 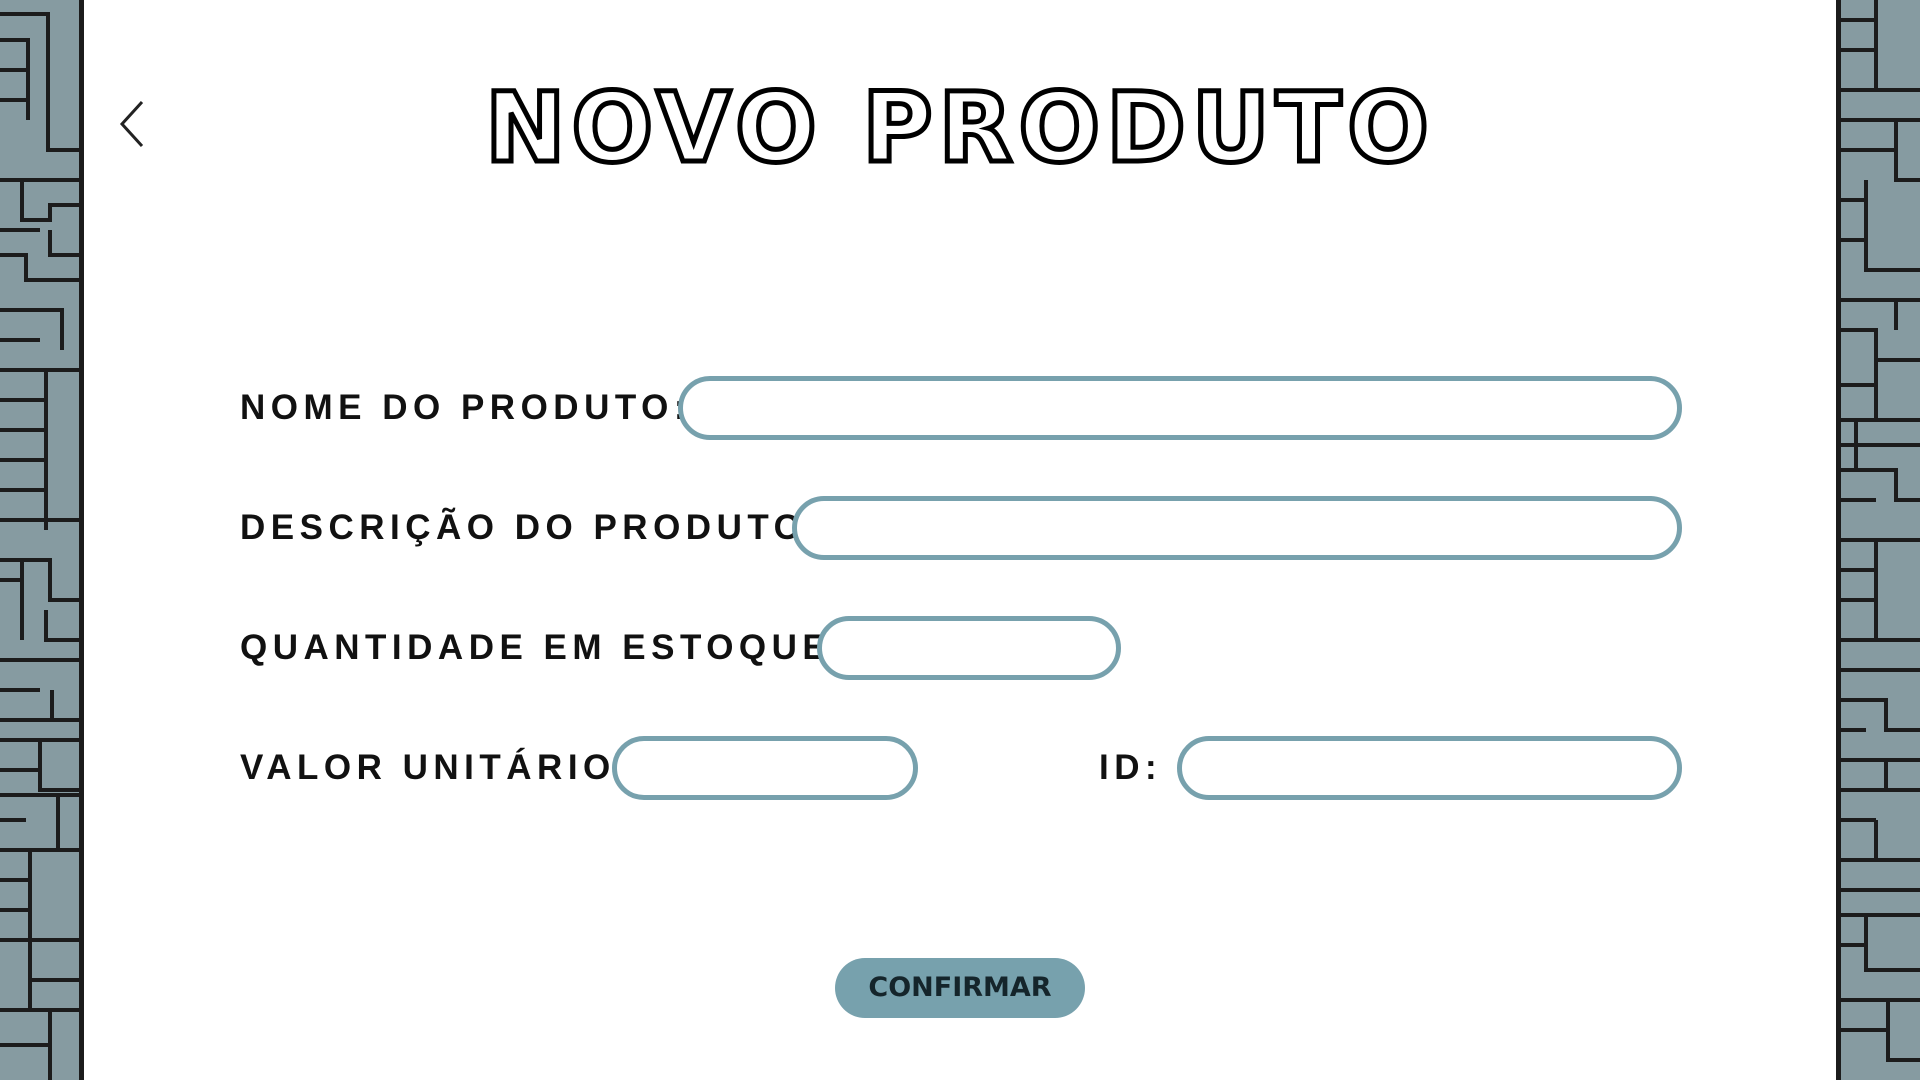 What do you see at coordinates (1131, 767) in the screenshot?
I see `id-label: ID:` at bounding box center [1131, 767].